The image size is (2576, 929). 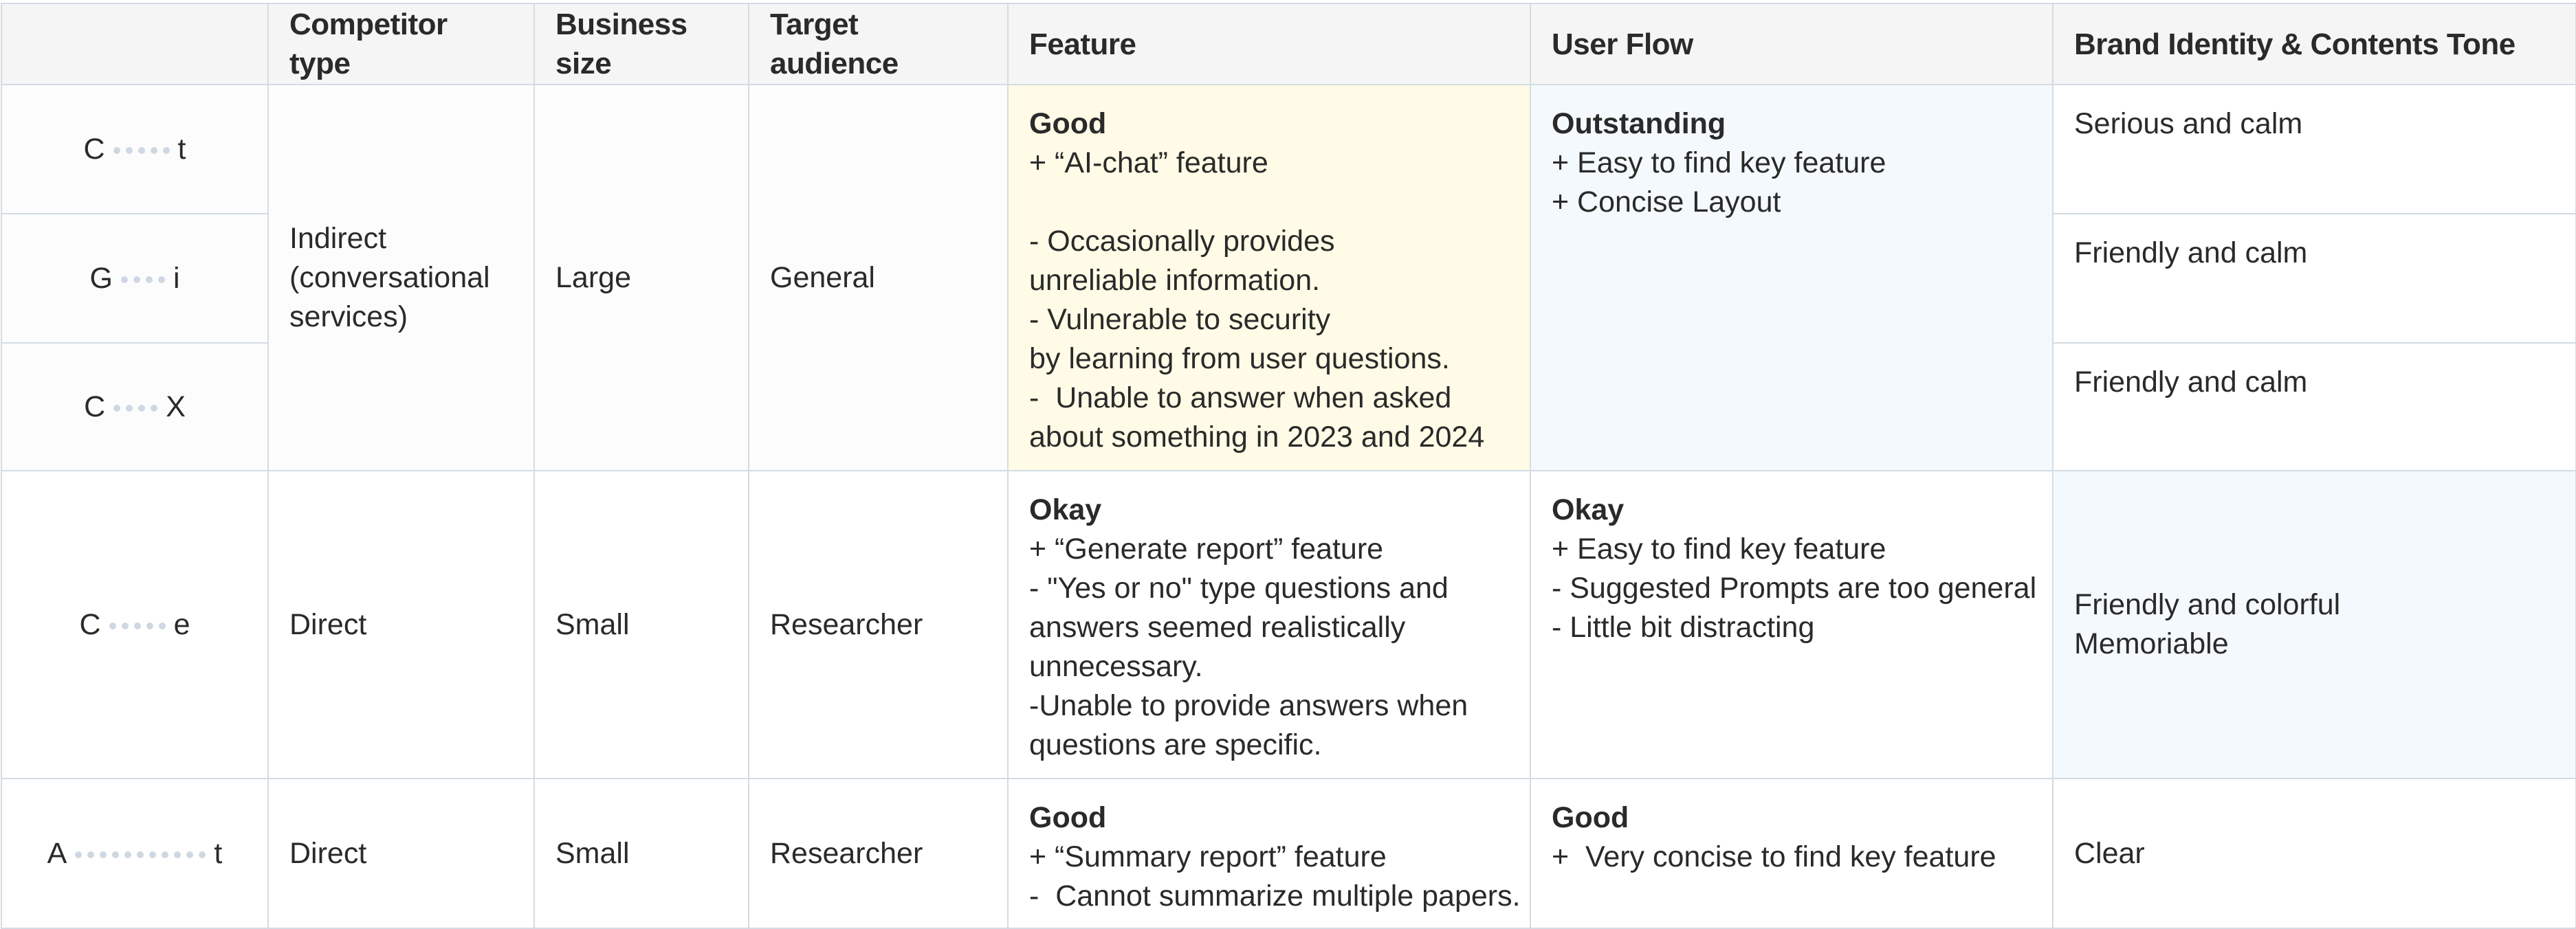 I want to click on user-flow-cell: Good + Very concise to find key feature, so click(x=1792, y=853).